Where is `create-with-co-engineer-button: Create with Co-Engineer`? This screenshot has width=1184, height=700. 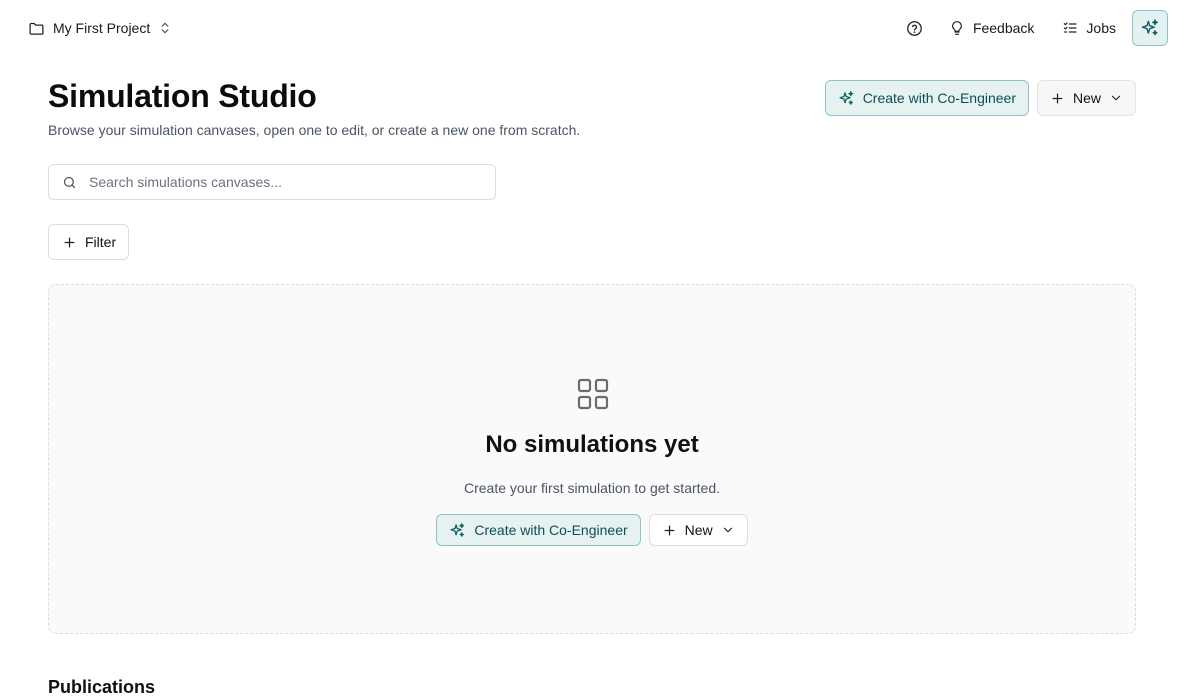
create-with-co-engineer-button: Create with Co-Engineer is located at coordinates (926, 98).